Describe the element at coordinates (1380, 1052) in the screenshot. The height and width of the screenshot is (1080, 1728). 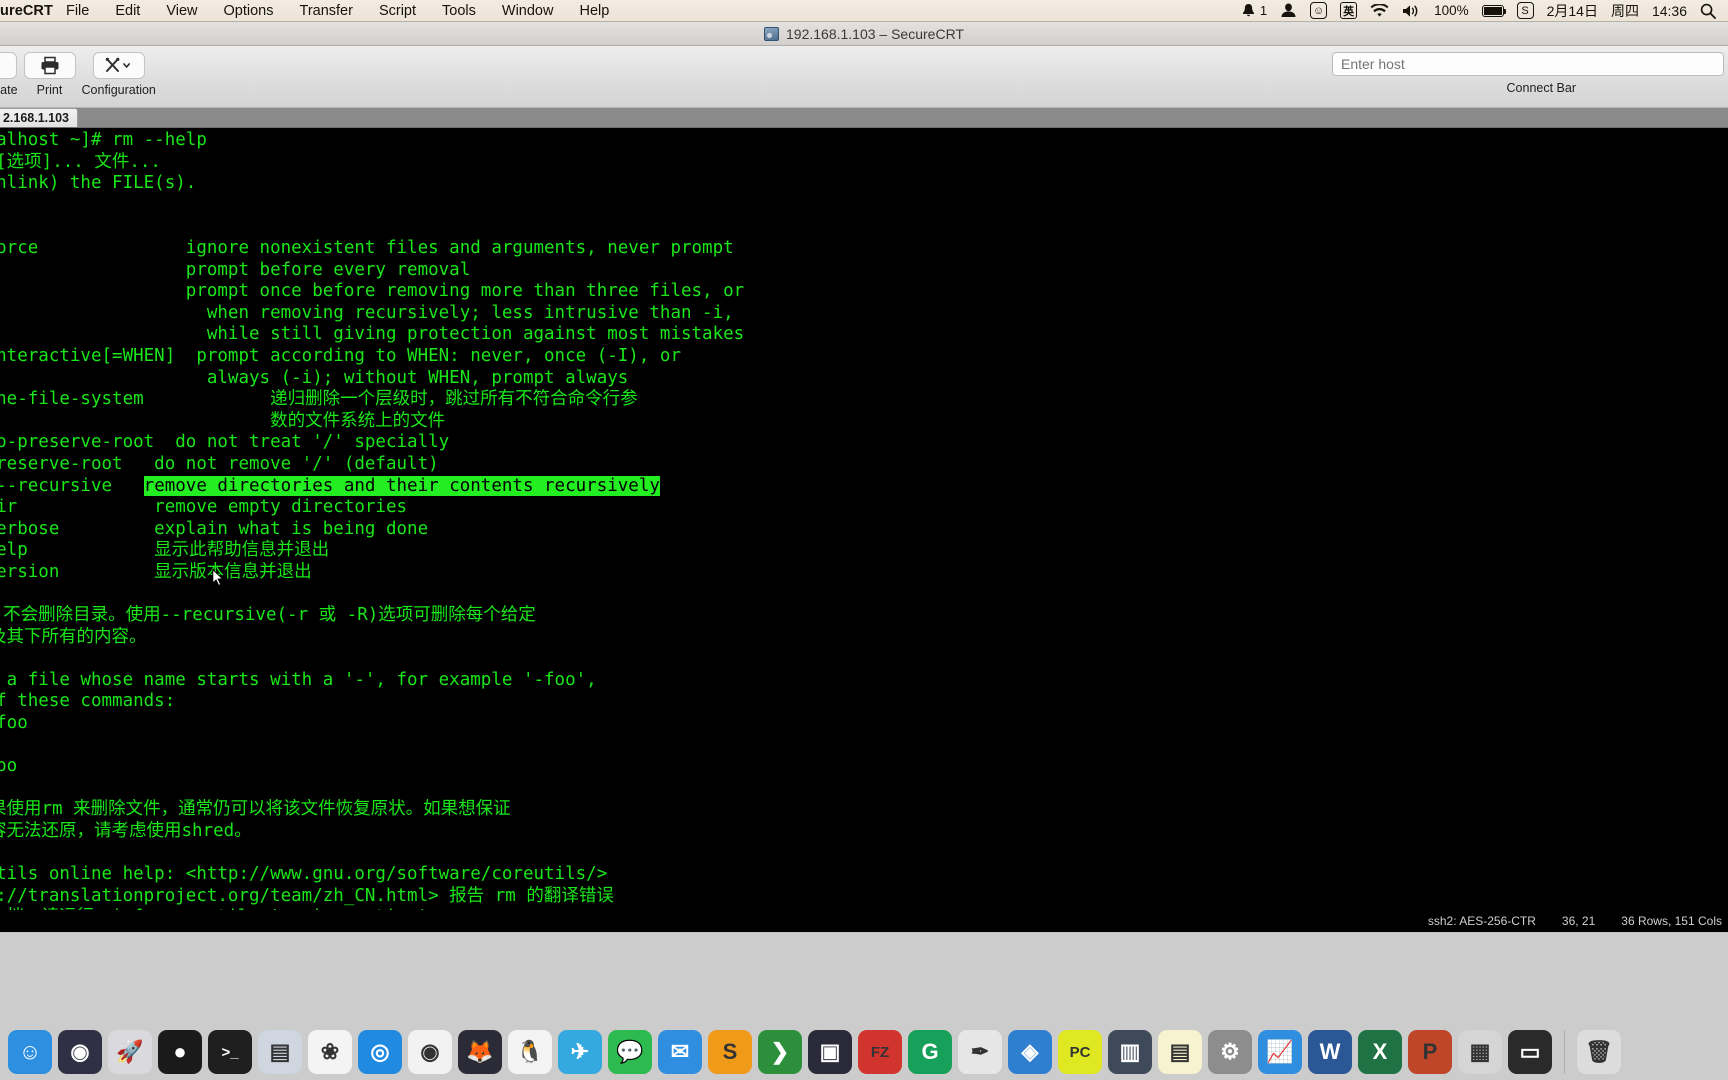
I see `dock-icon-excel: X` at that location.